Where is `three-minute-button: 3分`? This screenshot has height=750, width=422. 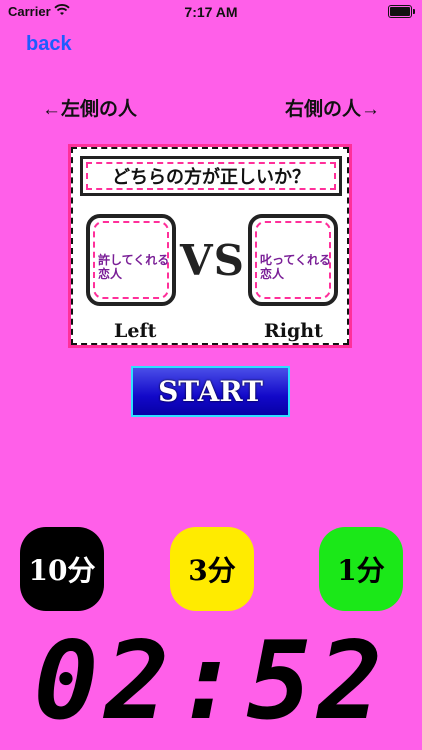 three-minute-button: 3分 is located at coordinates (212, 569).